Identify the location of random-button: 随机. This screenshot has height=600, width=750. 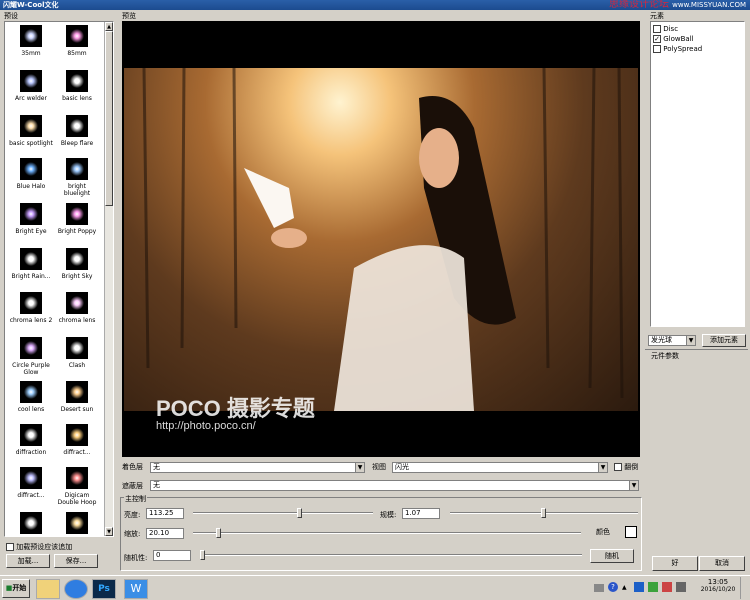
(612, 556).